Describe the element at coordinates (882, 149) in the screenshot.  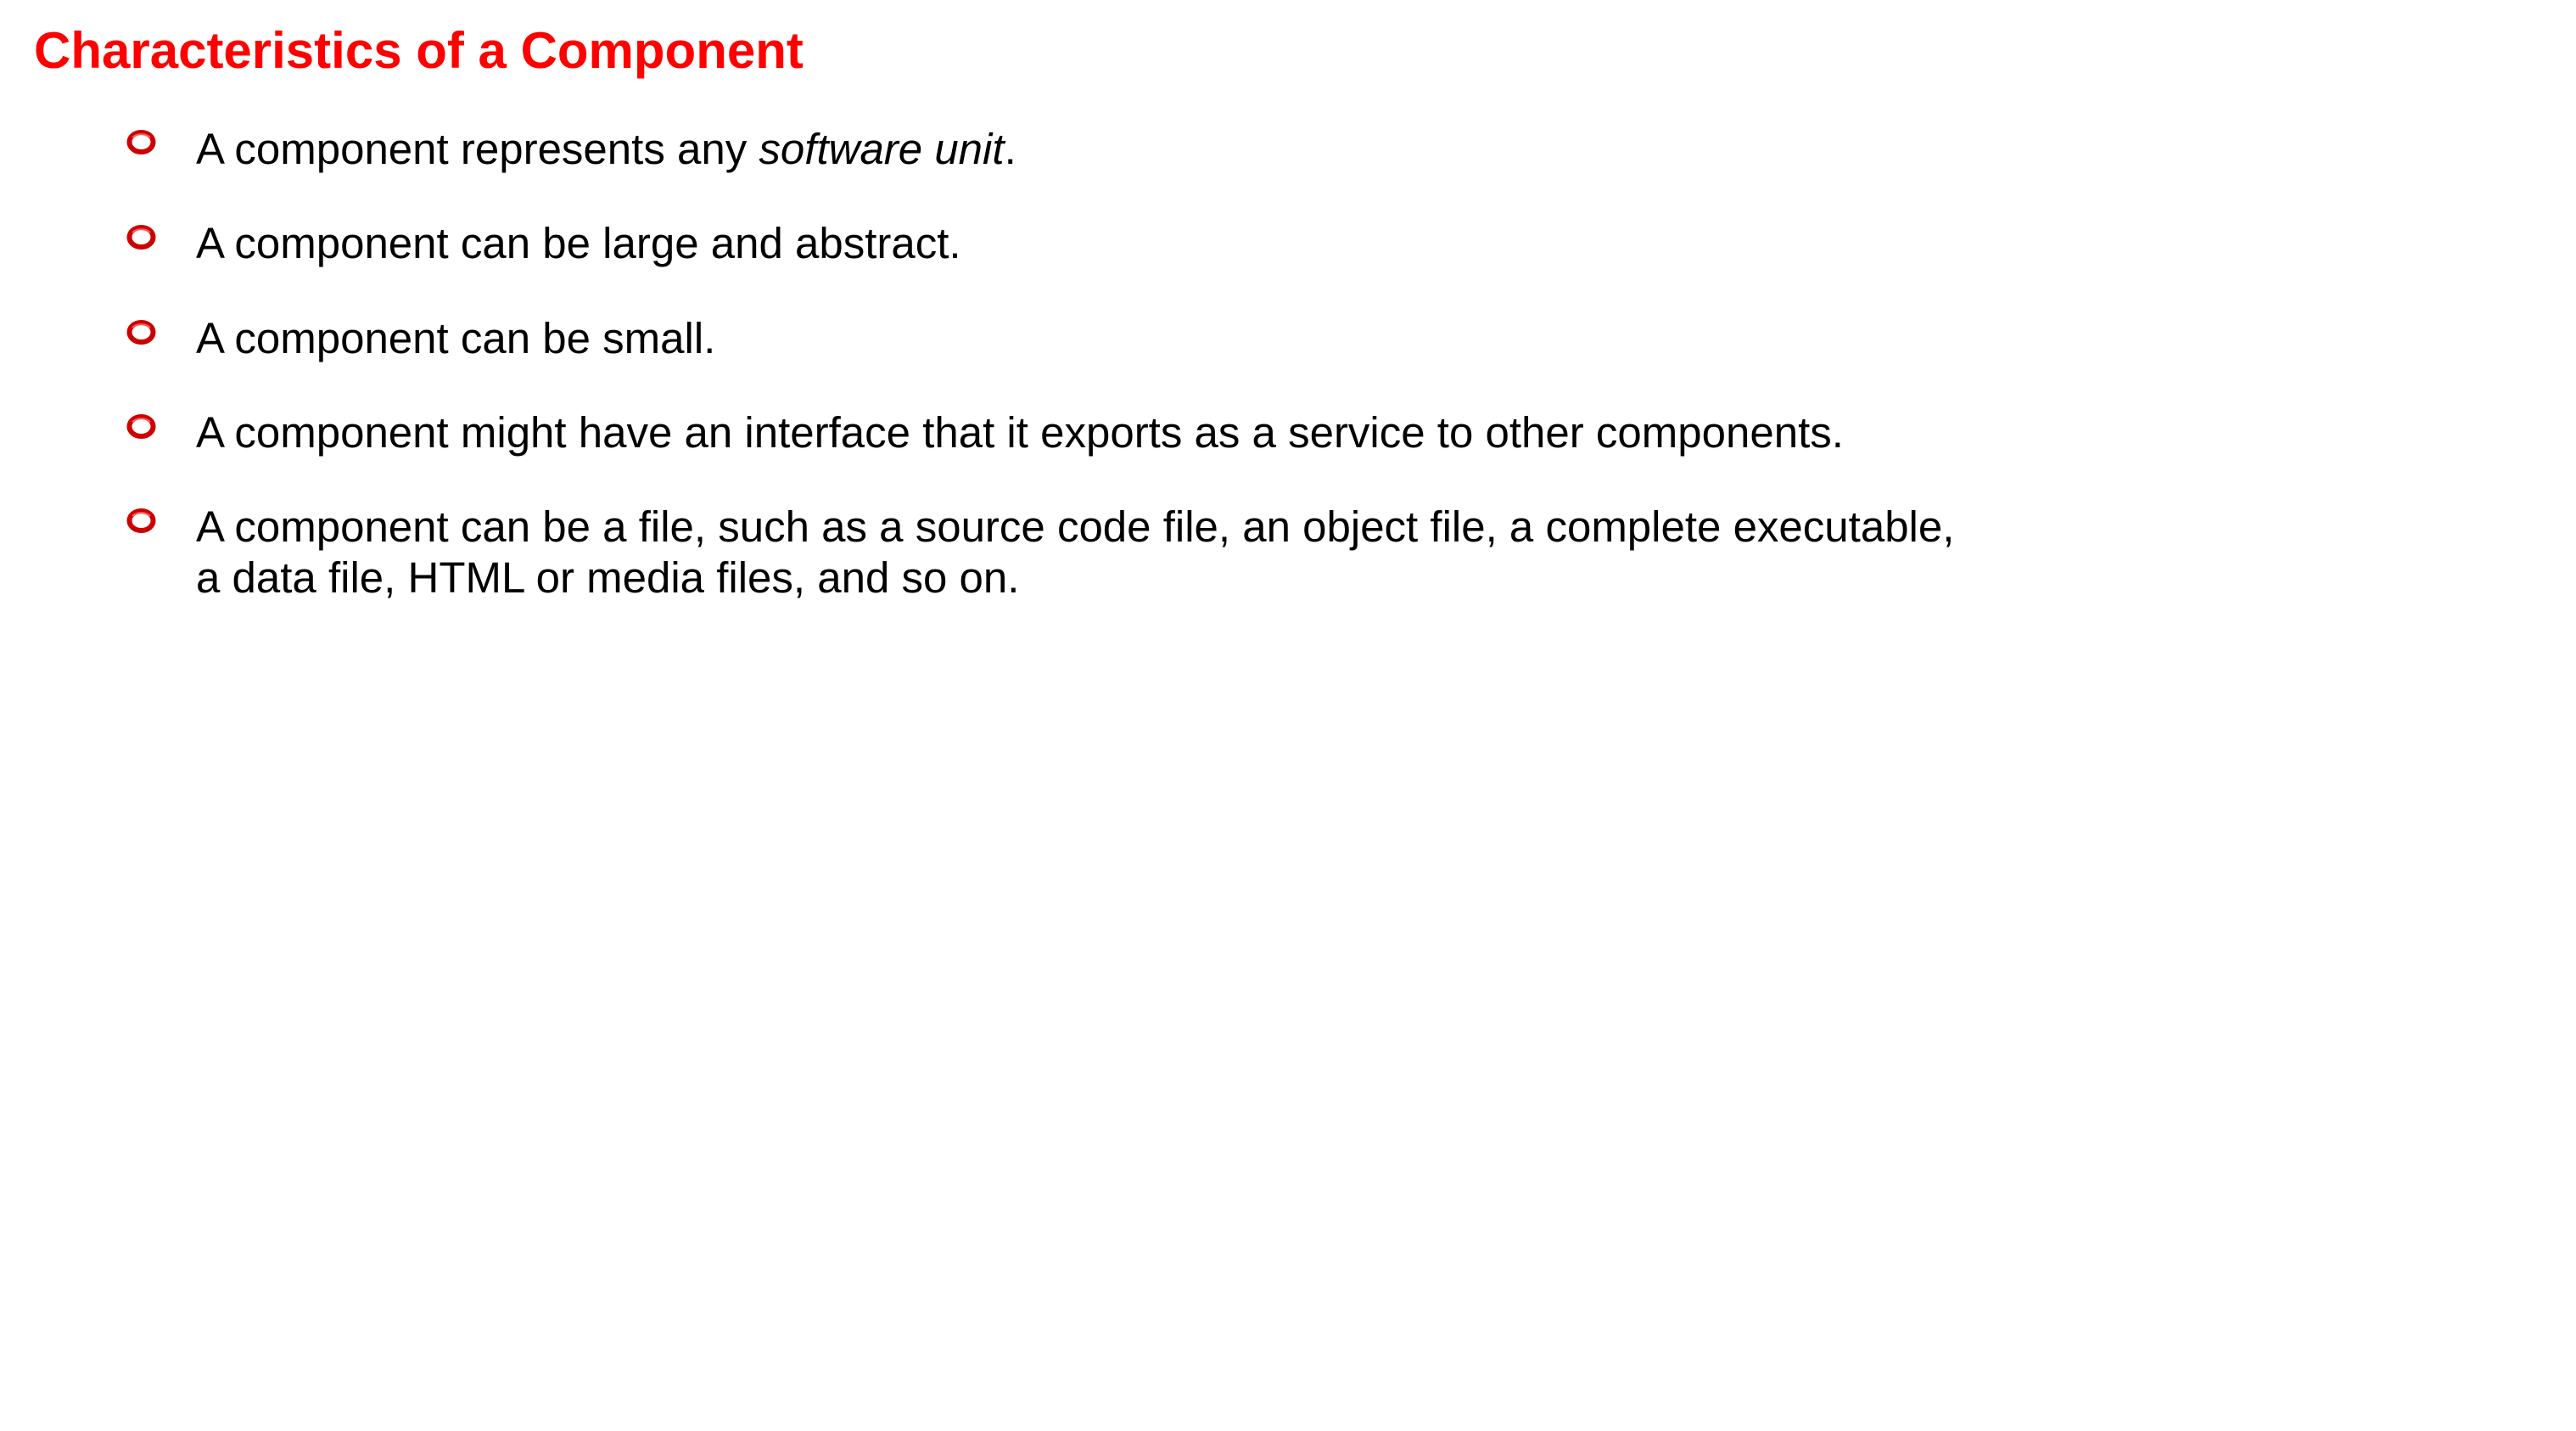
I see `bullet-text-emphasis: software unit` at that location.